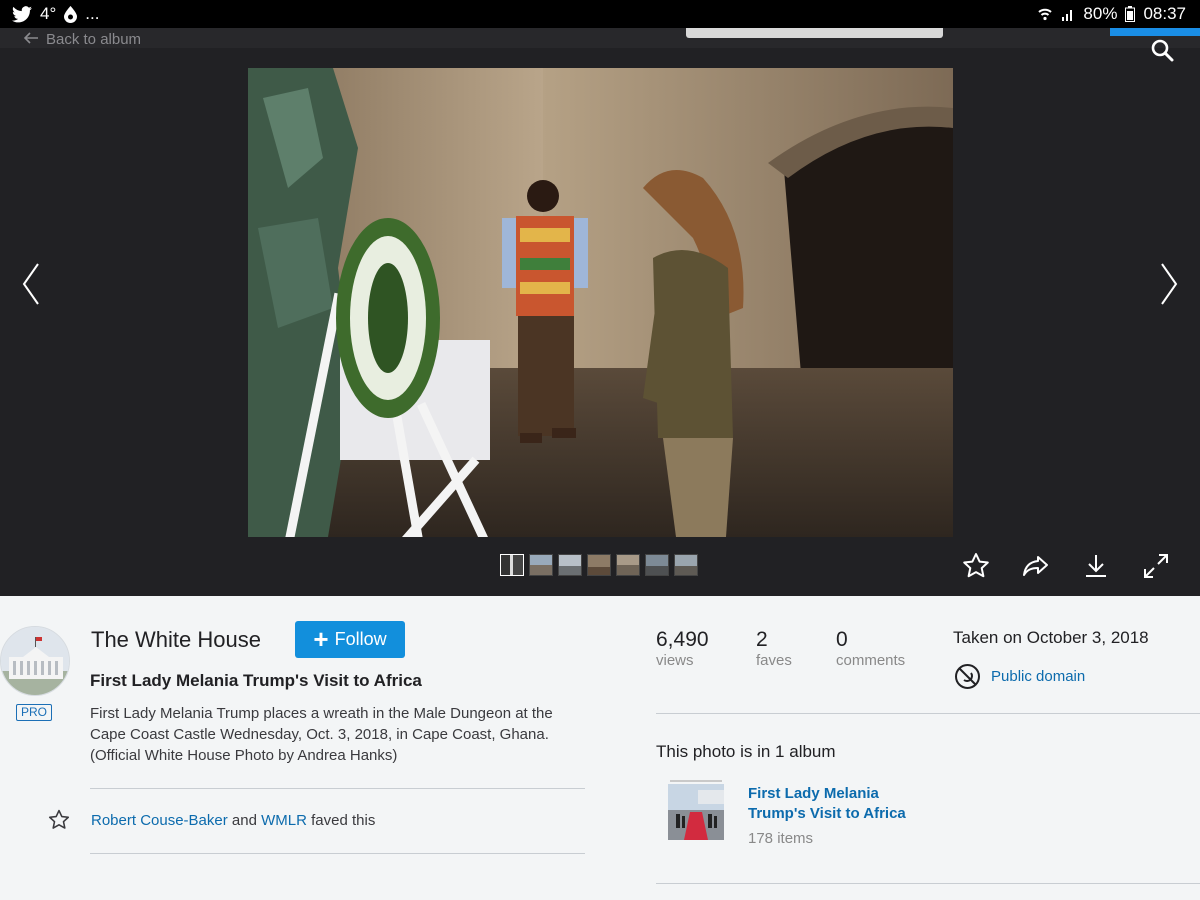 This screenshot has width=1200, height=900. What do you see at coordinates (1164, 13) in the screenshot?
I see `clock: 08:37` at bounding box center [1164, 13].